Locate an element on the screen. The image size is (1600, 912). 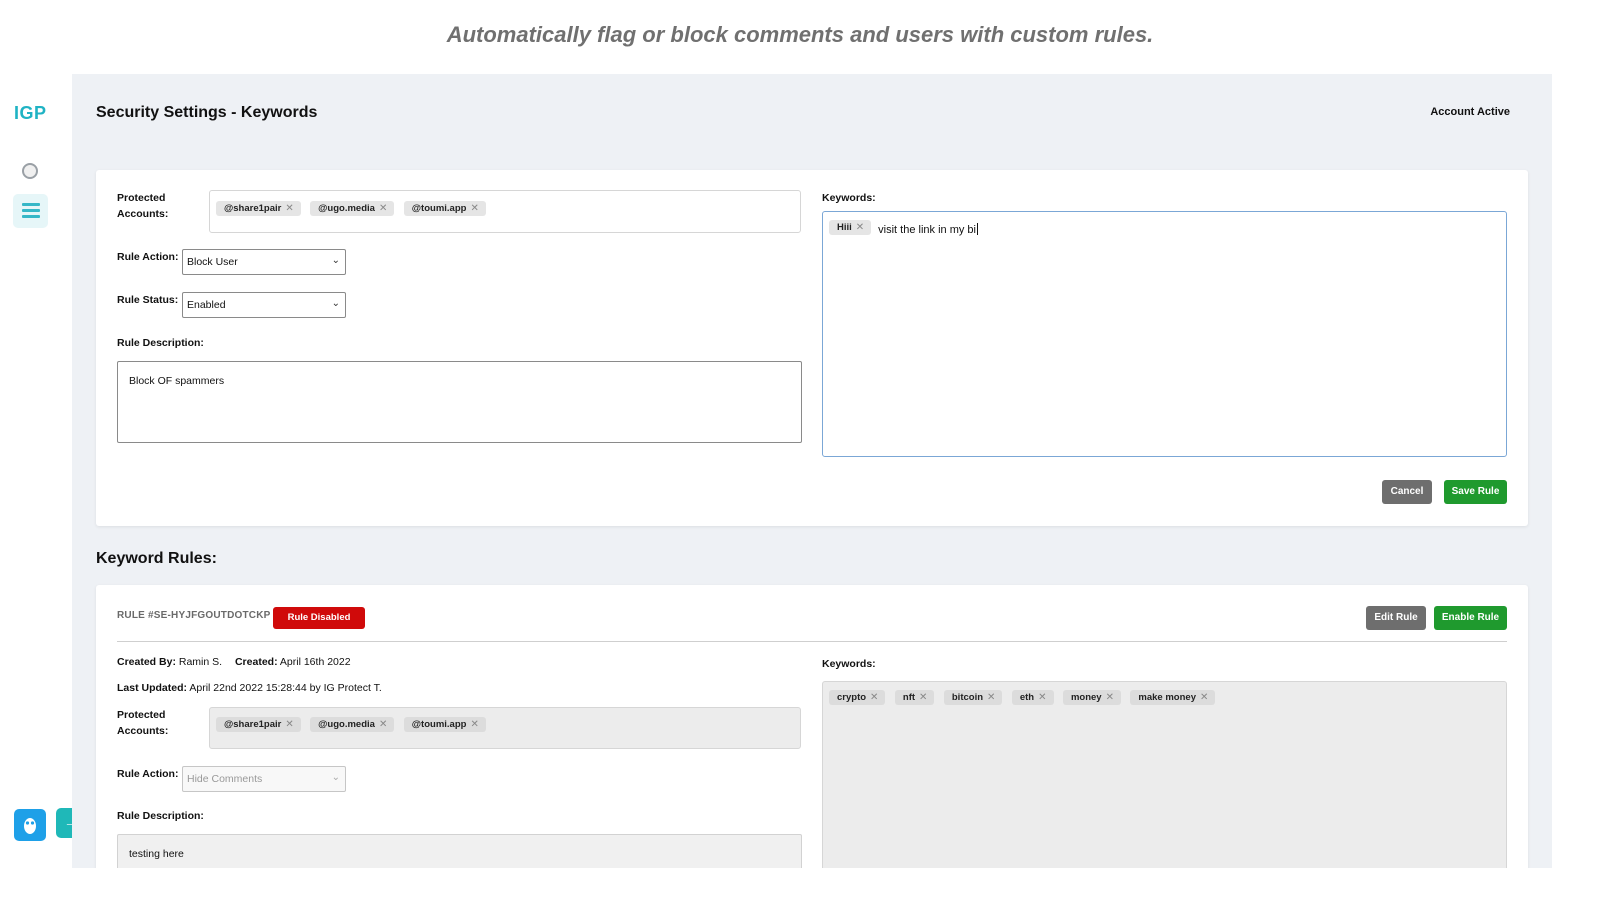
edit-rule-button: Edit Rule is located at coordinates (1396, 618).